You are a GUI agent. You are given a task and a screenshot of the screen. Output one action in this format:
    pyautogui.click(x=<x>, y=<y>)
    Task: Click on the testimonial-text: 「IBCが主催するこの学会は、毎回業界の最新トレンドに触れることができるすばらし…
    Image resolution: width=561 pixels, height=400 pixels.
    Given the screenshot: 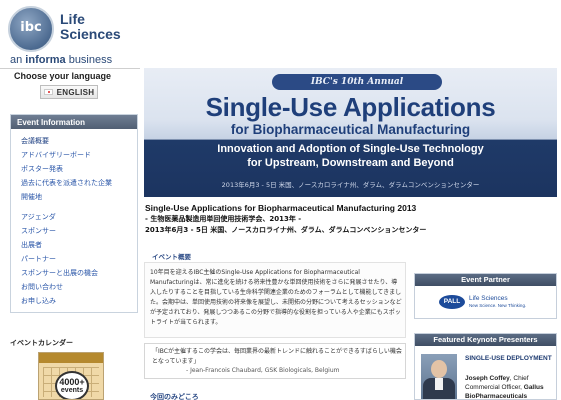 What is the action you would take?
    pyautogui.click(x=277, y=356)
    